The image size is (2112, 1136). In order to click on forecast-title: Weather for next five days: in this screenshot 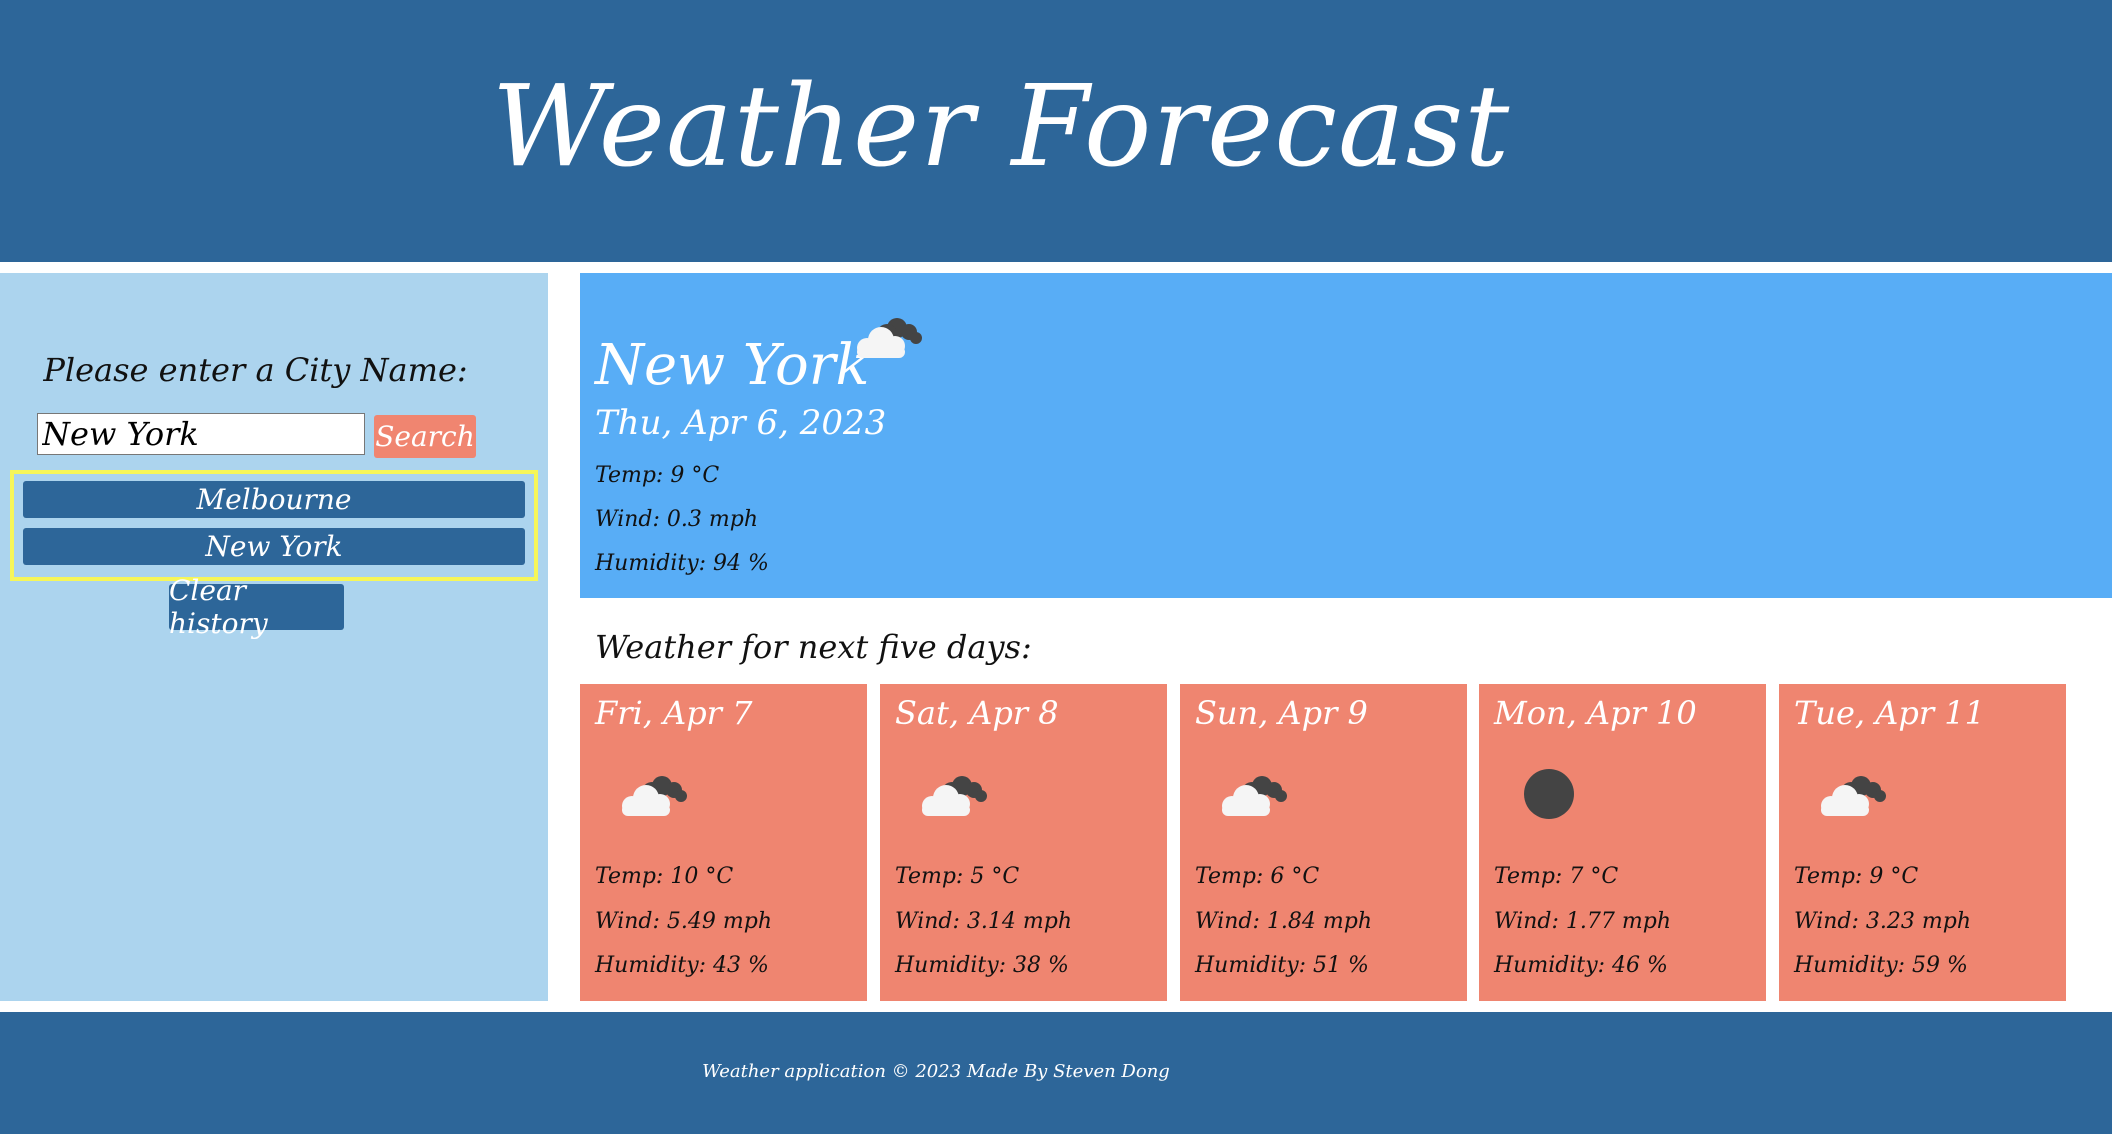, I will do `click(813, 647)`.